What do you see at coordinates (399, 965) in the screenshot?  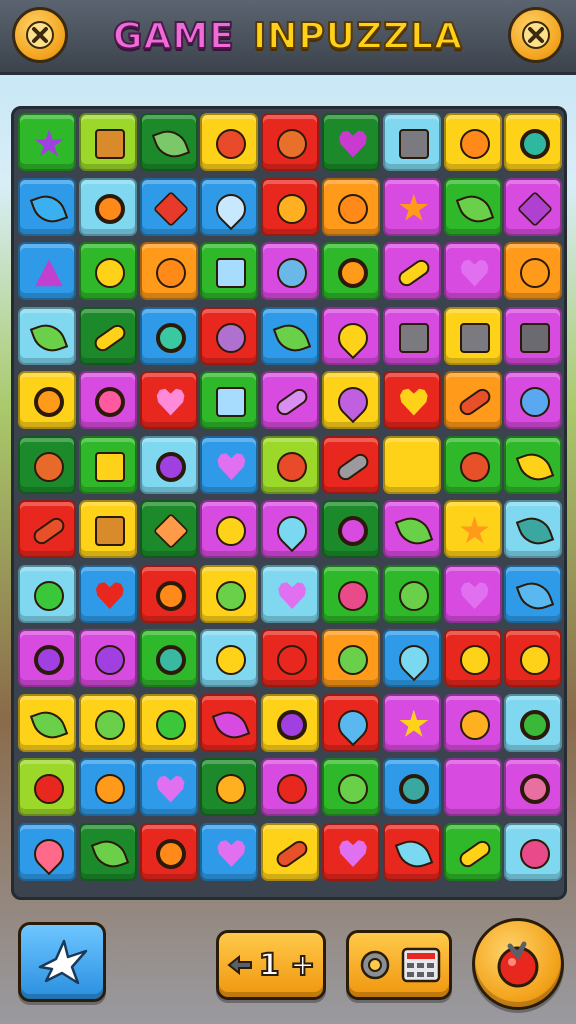 I see `settings-button` at bounding box center [399, 965].